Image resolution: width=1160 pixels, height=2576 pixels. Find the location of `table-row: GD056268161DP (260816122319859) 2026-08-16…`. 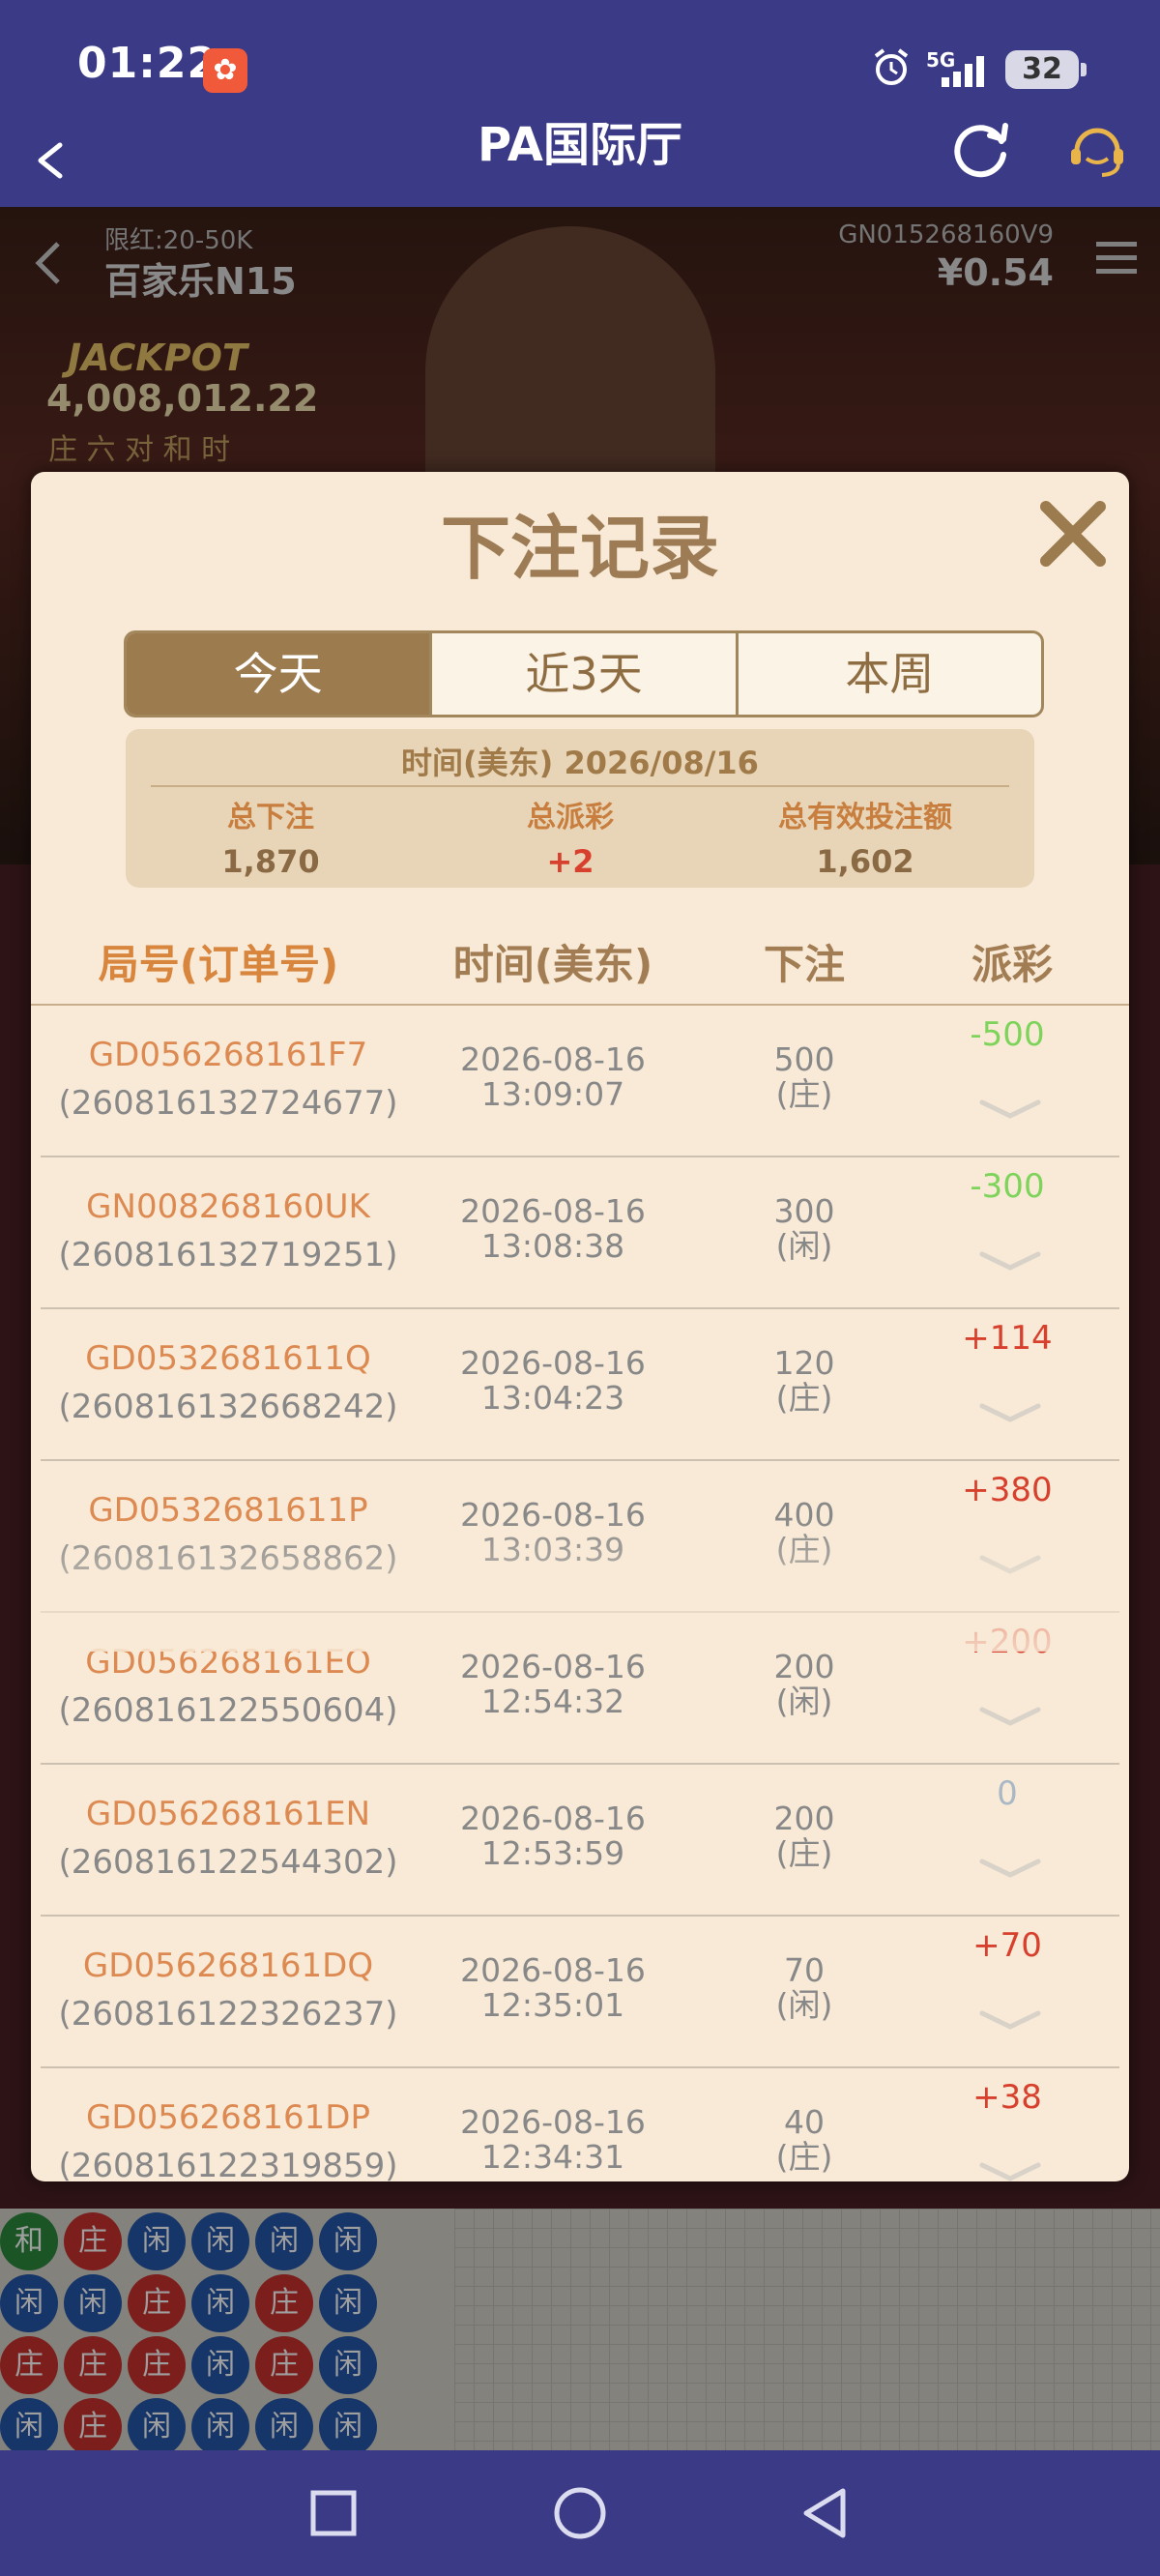

table-row: GD056268161DP (260816122319859) 2026-08-16… is located at coordinates (580, 2124).